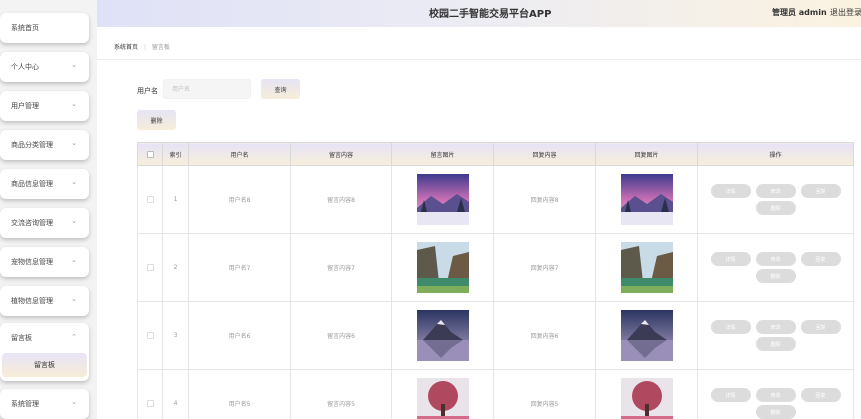  What do you see at coordinates (175, 267) in the screenshot?
I see `index-cell: 2` at bounding box center [175, 267].